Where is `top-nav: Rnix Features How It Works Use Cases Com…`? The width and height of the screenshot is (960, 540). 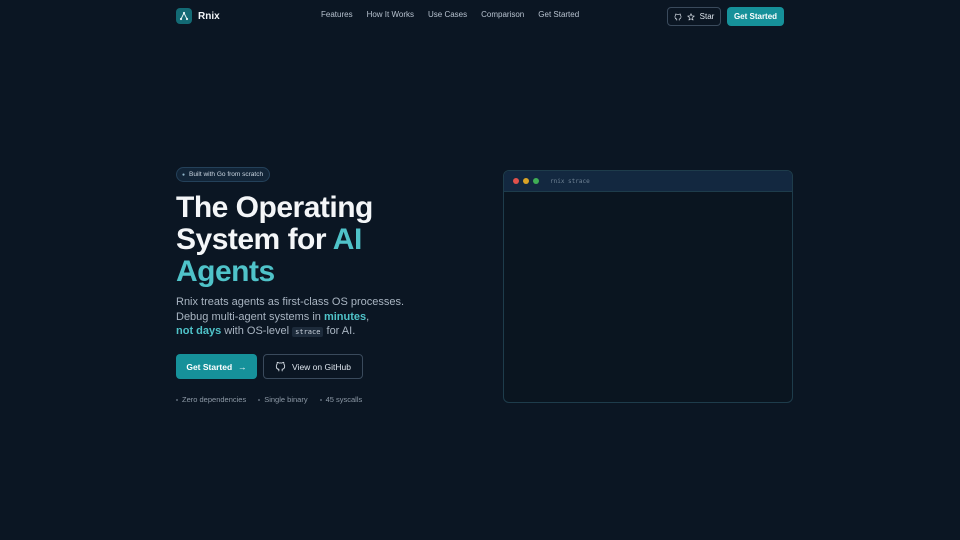
top-nav: Rnix Features How It Works Use Cases Com… is located at coordinates (480, 16).